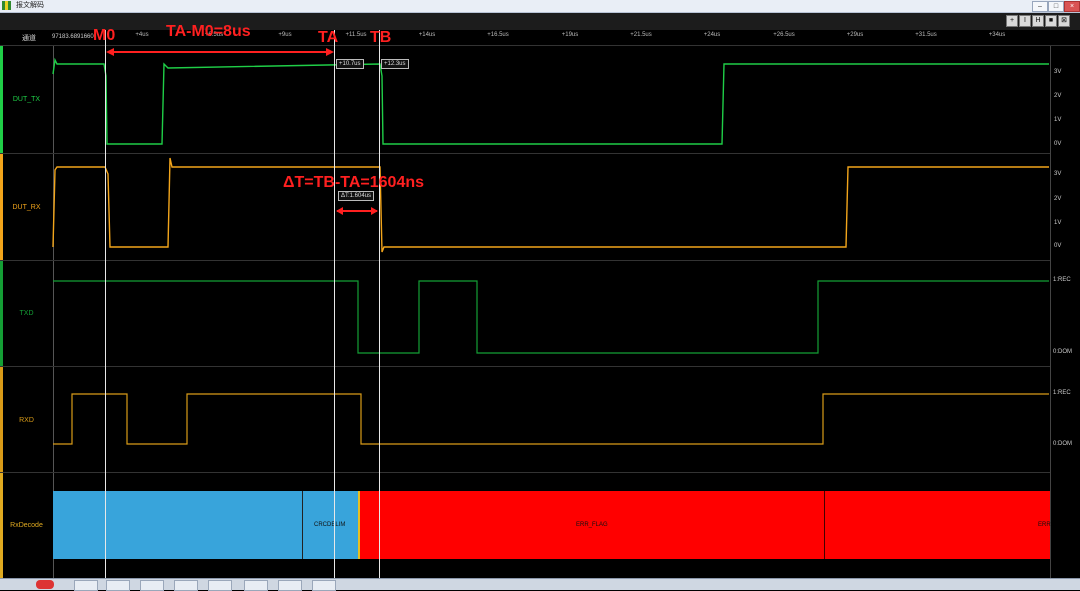 The height and width of the screenshot is (591, 1080). I want to click on tb-annotation: TB, so click(381, 37).